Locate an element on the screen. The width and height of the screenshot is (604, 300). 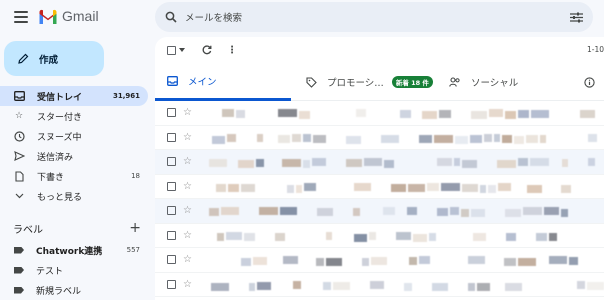
filter-options-icon is located at coordinates (576, 17).